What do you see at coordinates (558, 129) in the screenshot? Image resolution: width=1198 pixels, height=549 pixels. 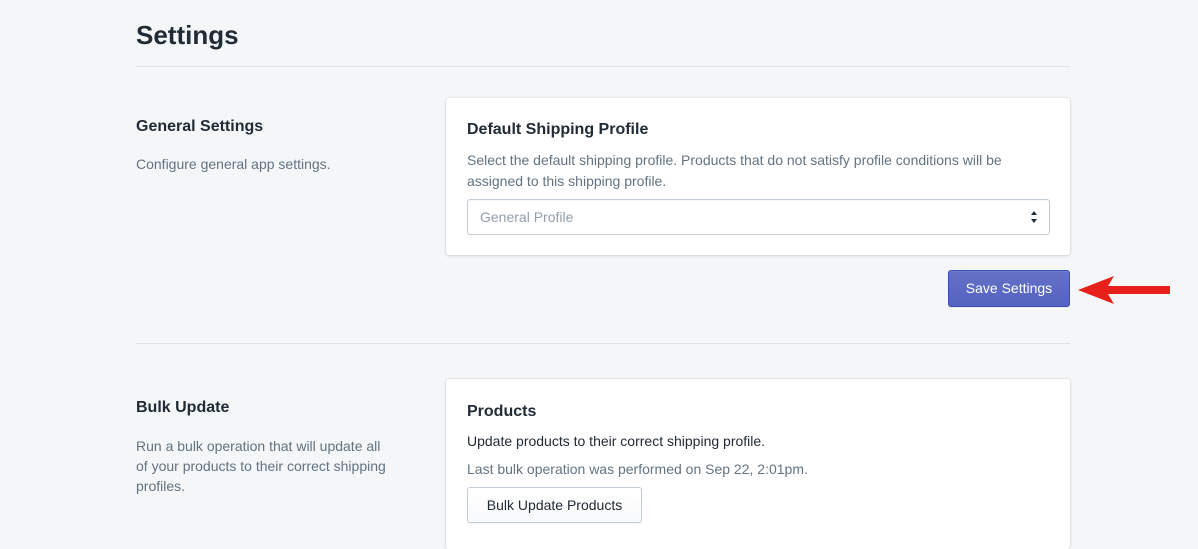 I see `card-title-default-shipping-profile: Default Shipping Profile` at bounding box center [558, 129].